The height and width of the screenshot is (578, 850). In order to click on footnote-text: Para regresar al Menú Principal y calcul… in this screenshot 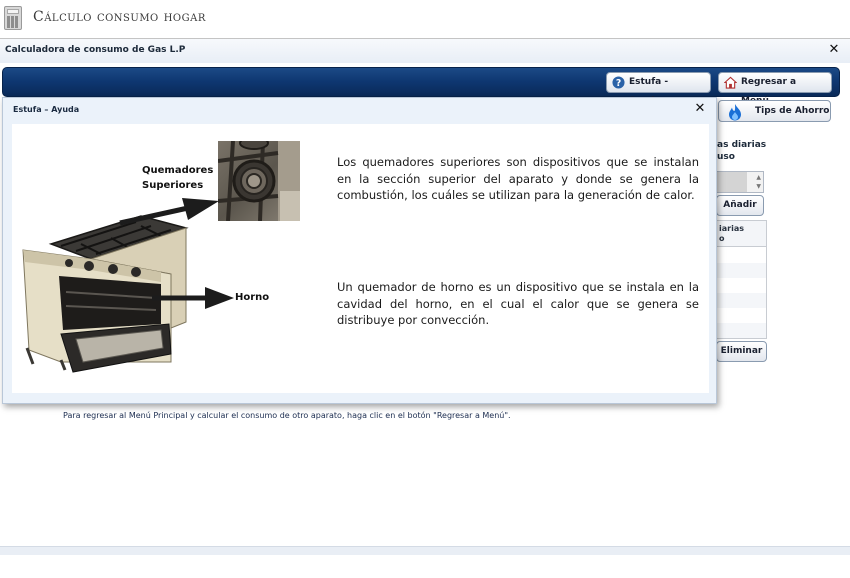, I will do `click(287, 415)`.